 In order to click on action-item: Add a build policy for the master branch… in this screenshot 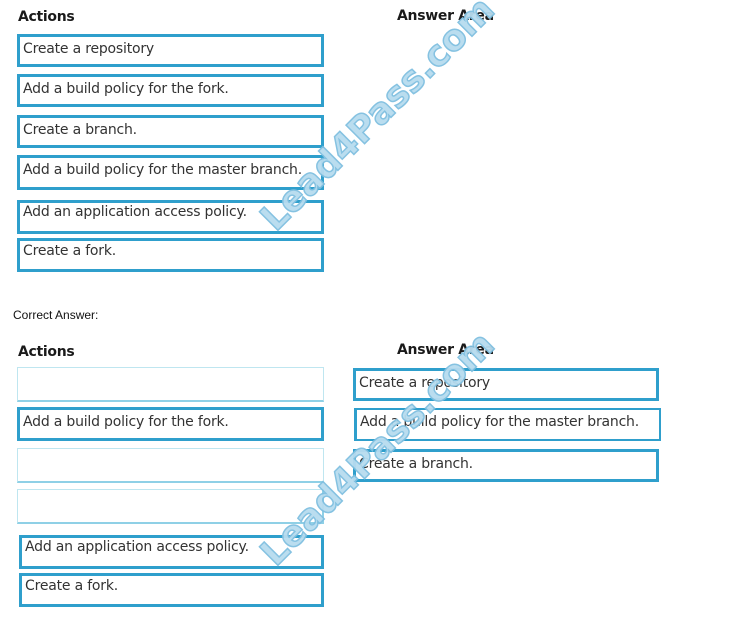, I will do `click(170, 172)`.